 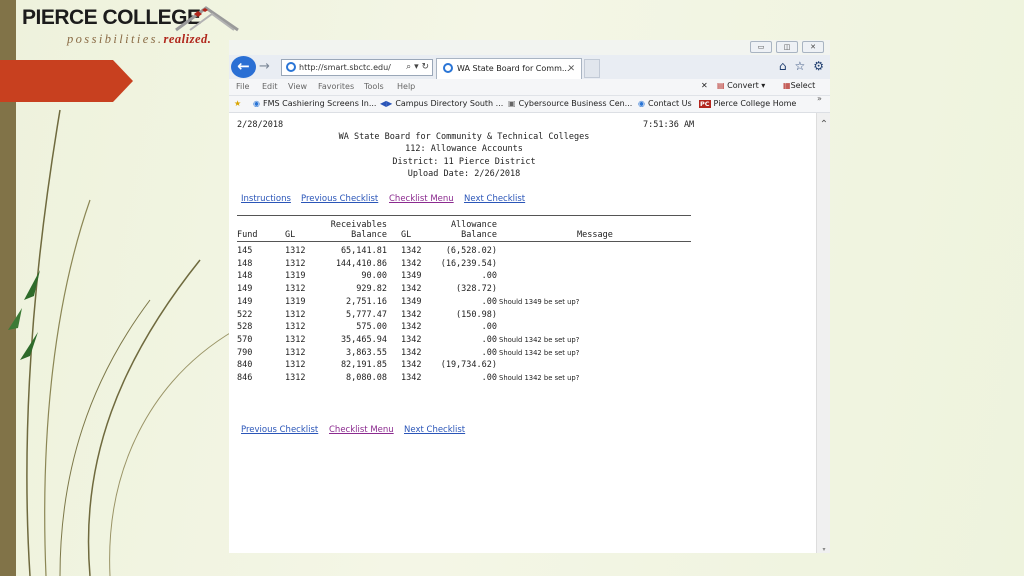 What do you see at coordinates (247, 235) in the screenshot?
I see `header-fund: Fund` at bounding box center [247, 235].